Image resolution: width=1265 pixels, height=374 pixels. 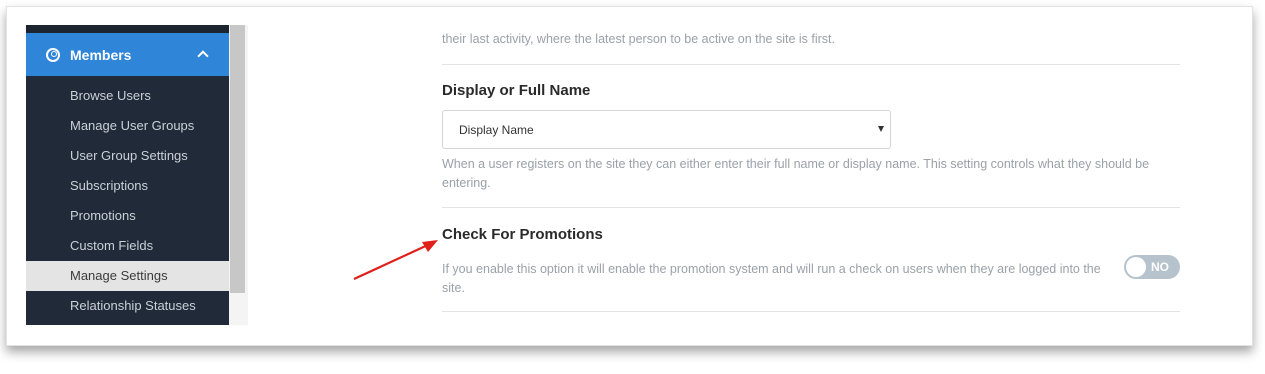 What do you see at coordinates (1160, 267) in the screenshot?
I see `toggle-state-label: NO` at bounding box center [1160, 267].